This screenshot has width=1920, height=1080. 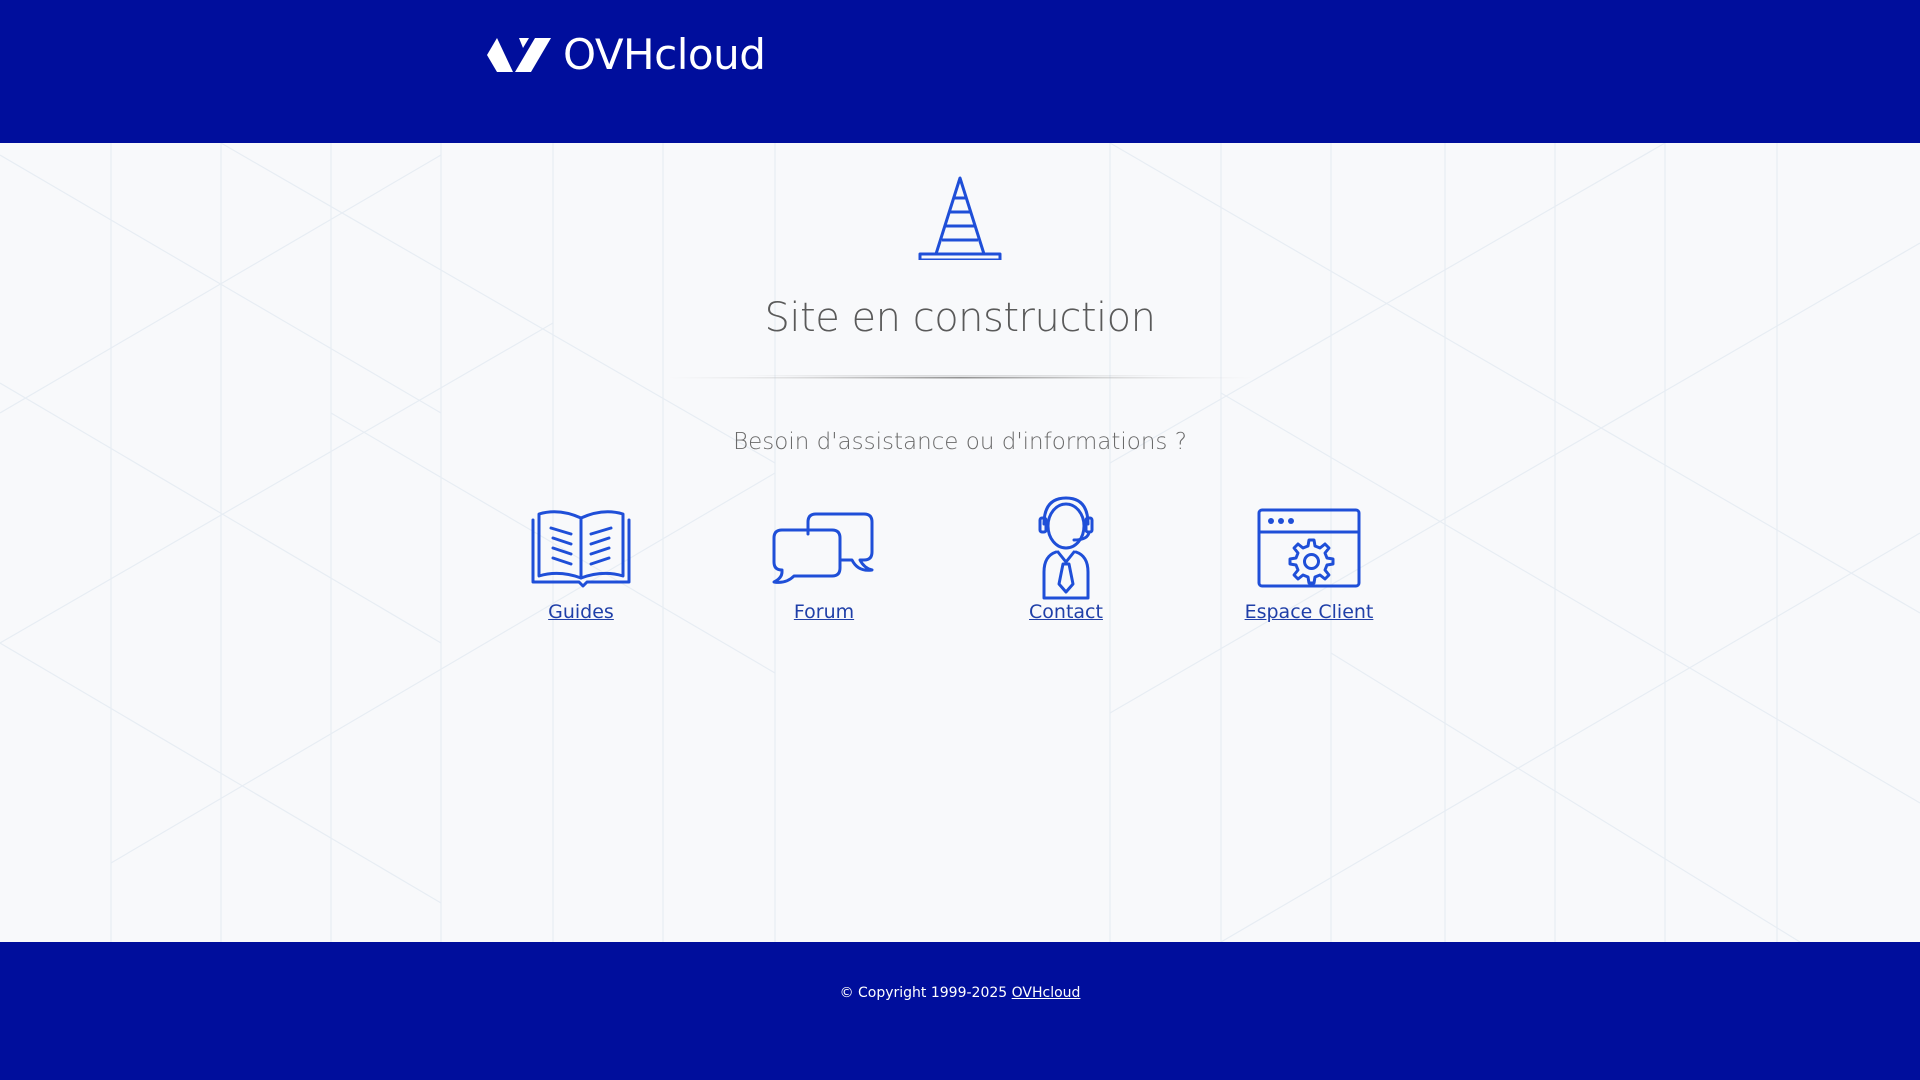 I want to click on traffic-cone-icon, so click(x=960, y=220).